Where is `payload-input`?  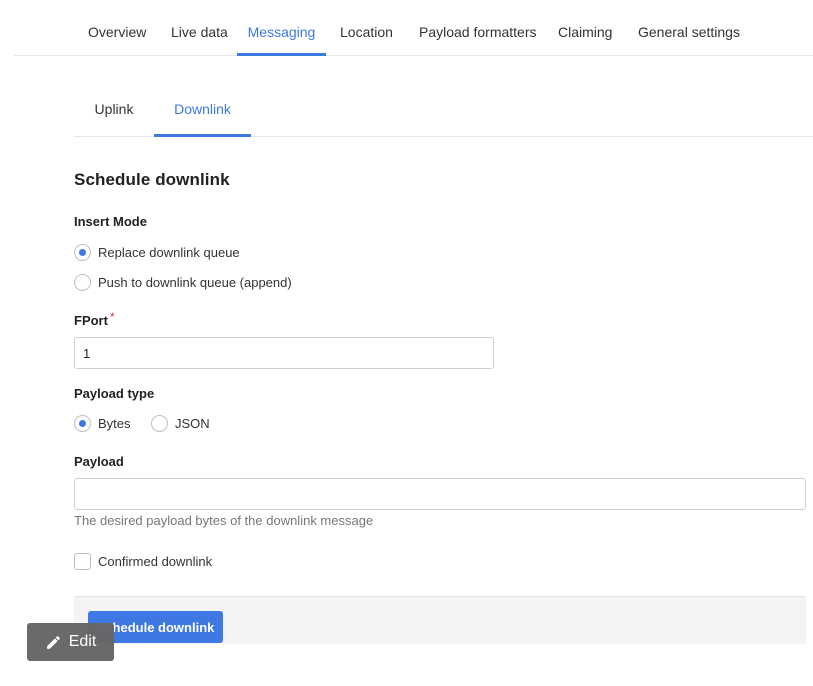 payload-input is located at coordinates (440, 494).